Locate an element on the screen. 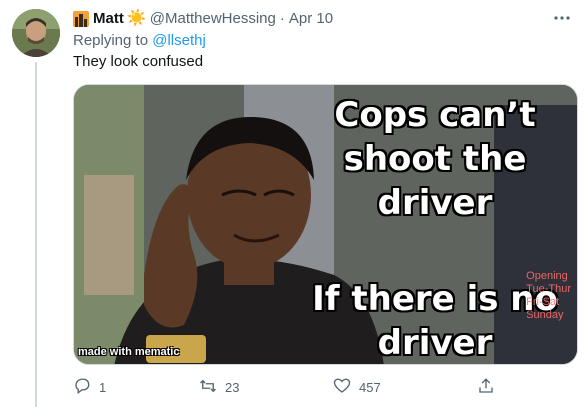  tweet-actions: 1 23 457 is located at coordinates (323, 387).